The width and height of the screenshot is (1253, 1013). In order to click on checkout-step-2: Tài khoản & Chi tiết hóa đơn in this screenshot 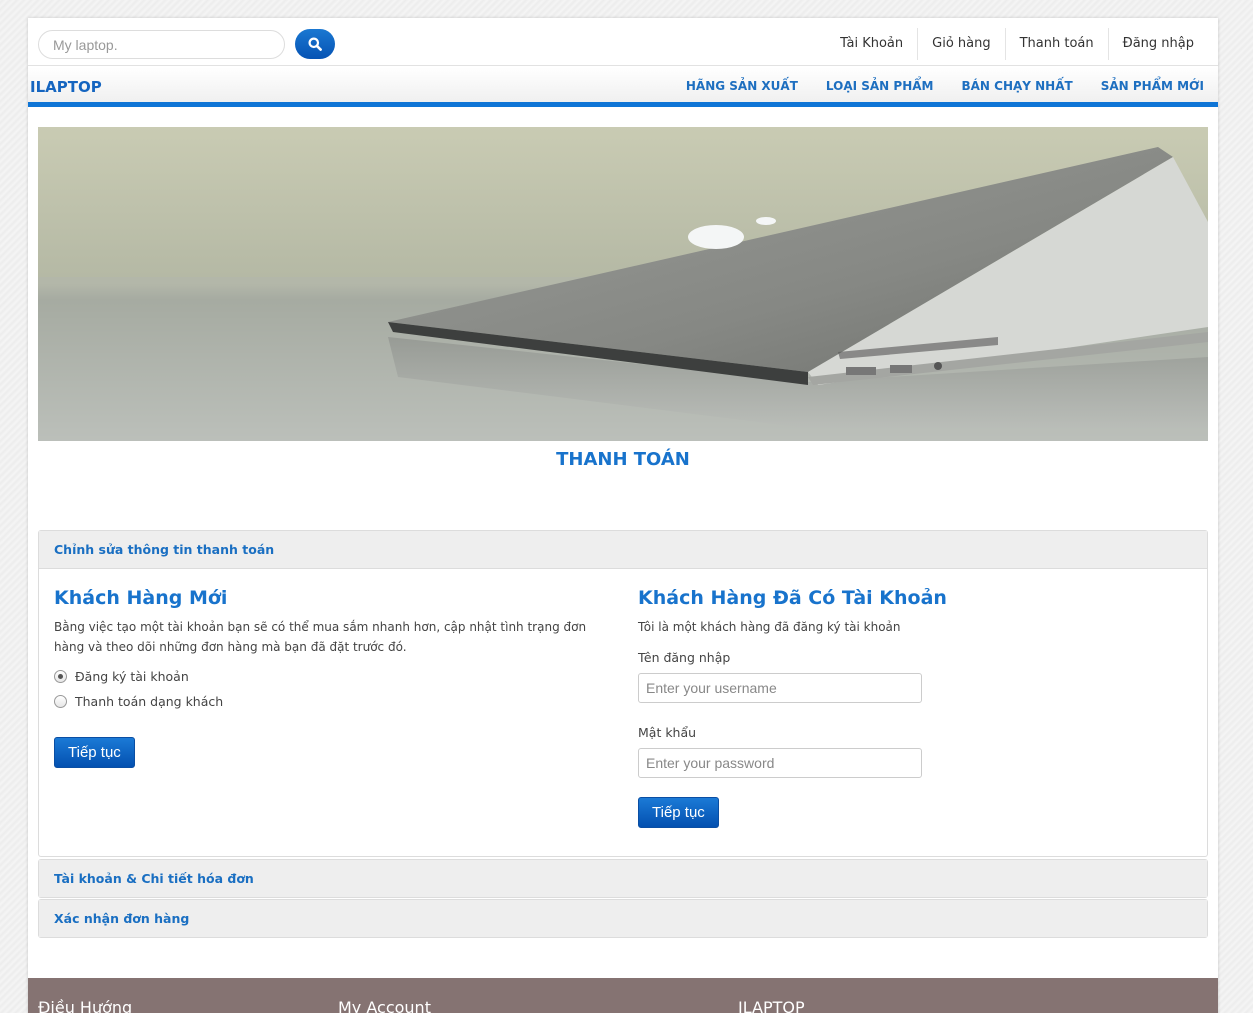, I will do `click(623, 878)`.